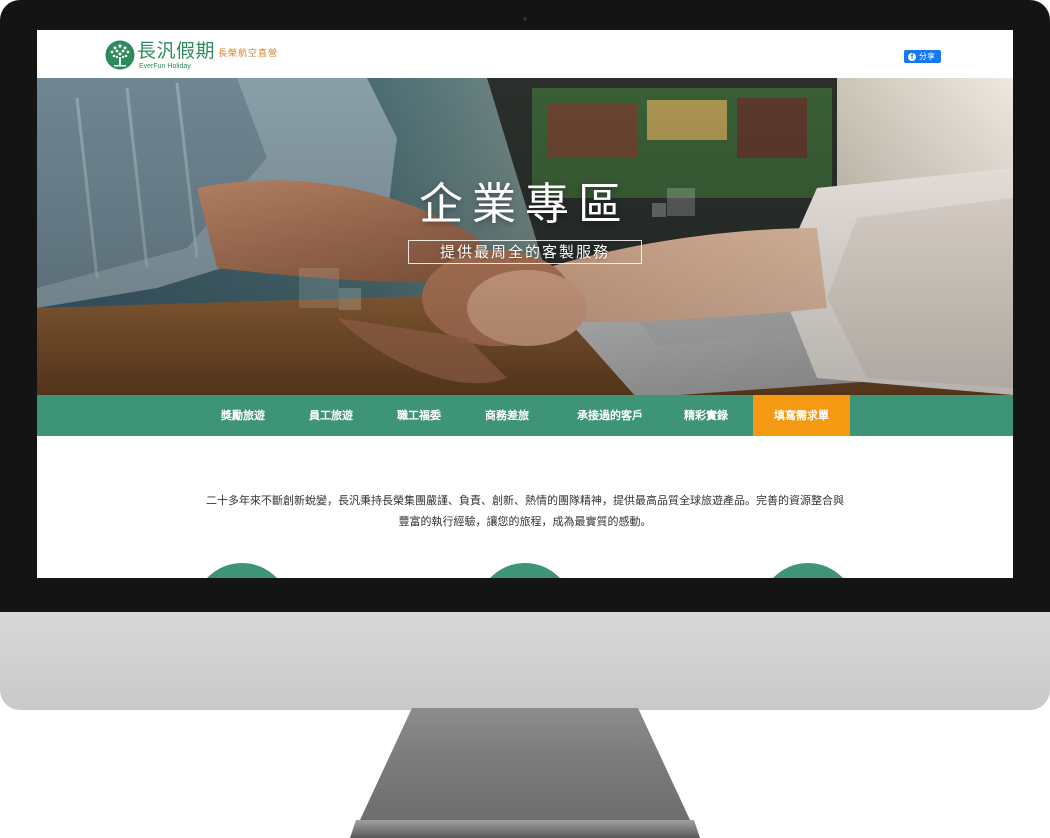 This screenshot has width=1050, height=838. I want to click on facebook-share-button: f 分享, so click(922, 56).